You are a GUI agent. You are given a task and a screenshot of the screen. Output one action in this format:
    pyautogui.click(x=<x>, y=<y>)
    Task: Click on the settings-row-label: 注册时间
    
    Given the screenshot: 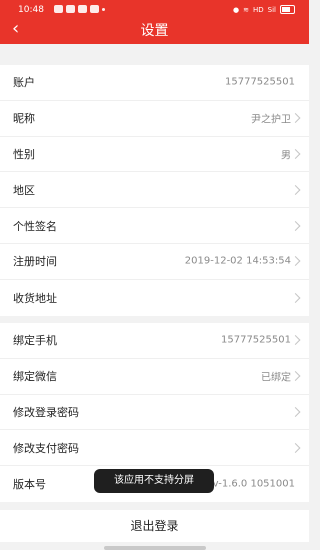 What is the action you would take?
    pyautogui.click(x=35, y=262)
    